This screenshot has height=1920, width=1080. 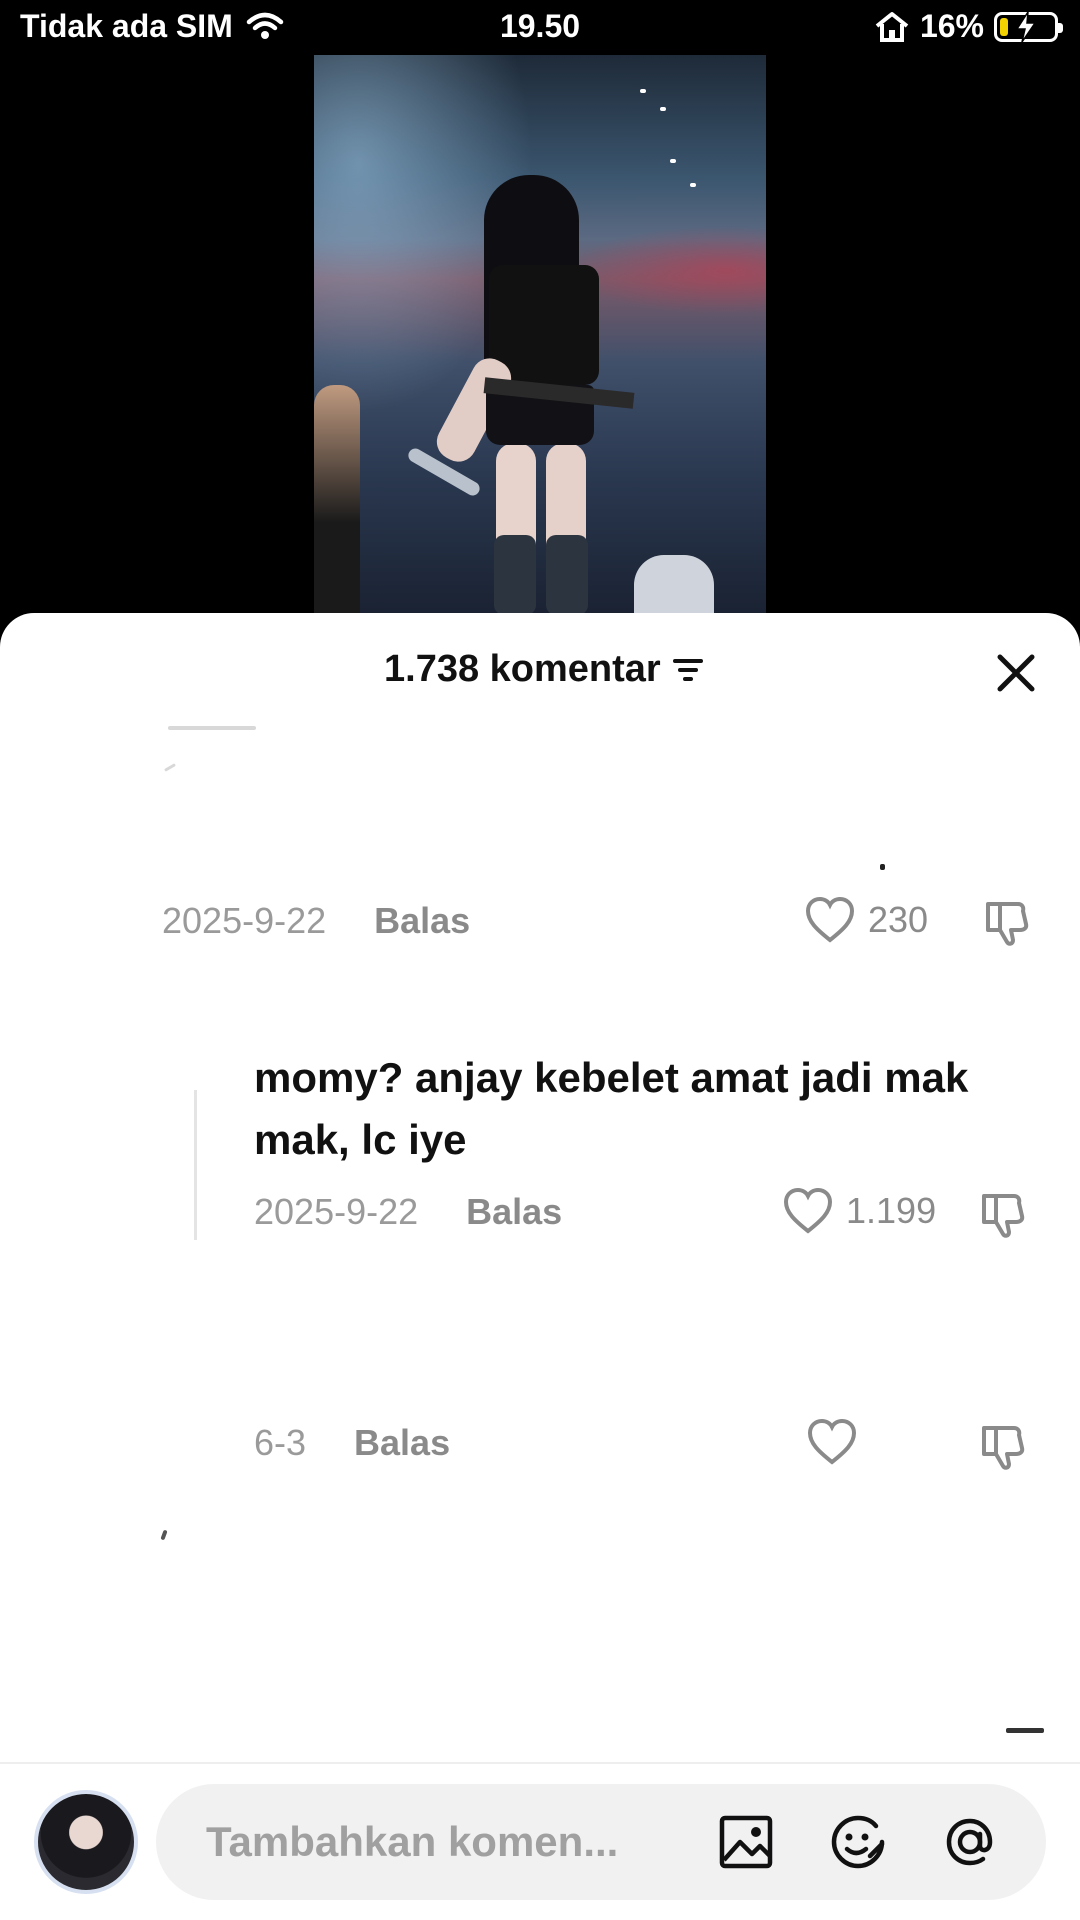 I want to click on battery-icon, so click(x=1028, y=26).